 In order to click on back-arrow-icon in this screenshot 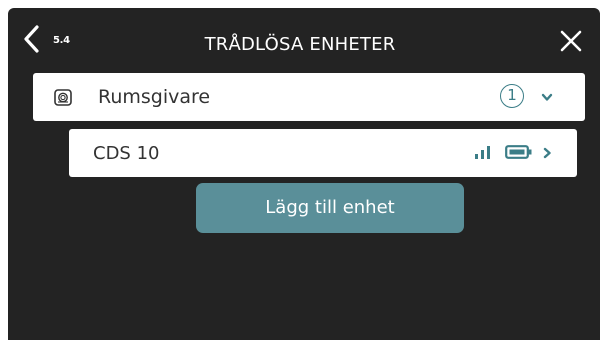, I will do `click(32, 39)`.